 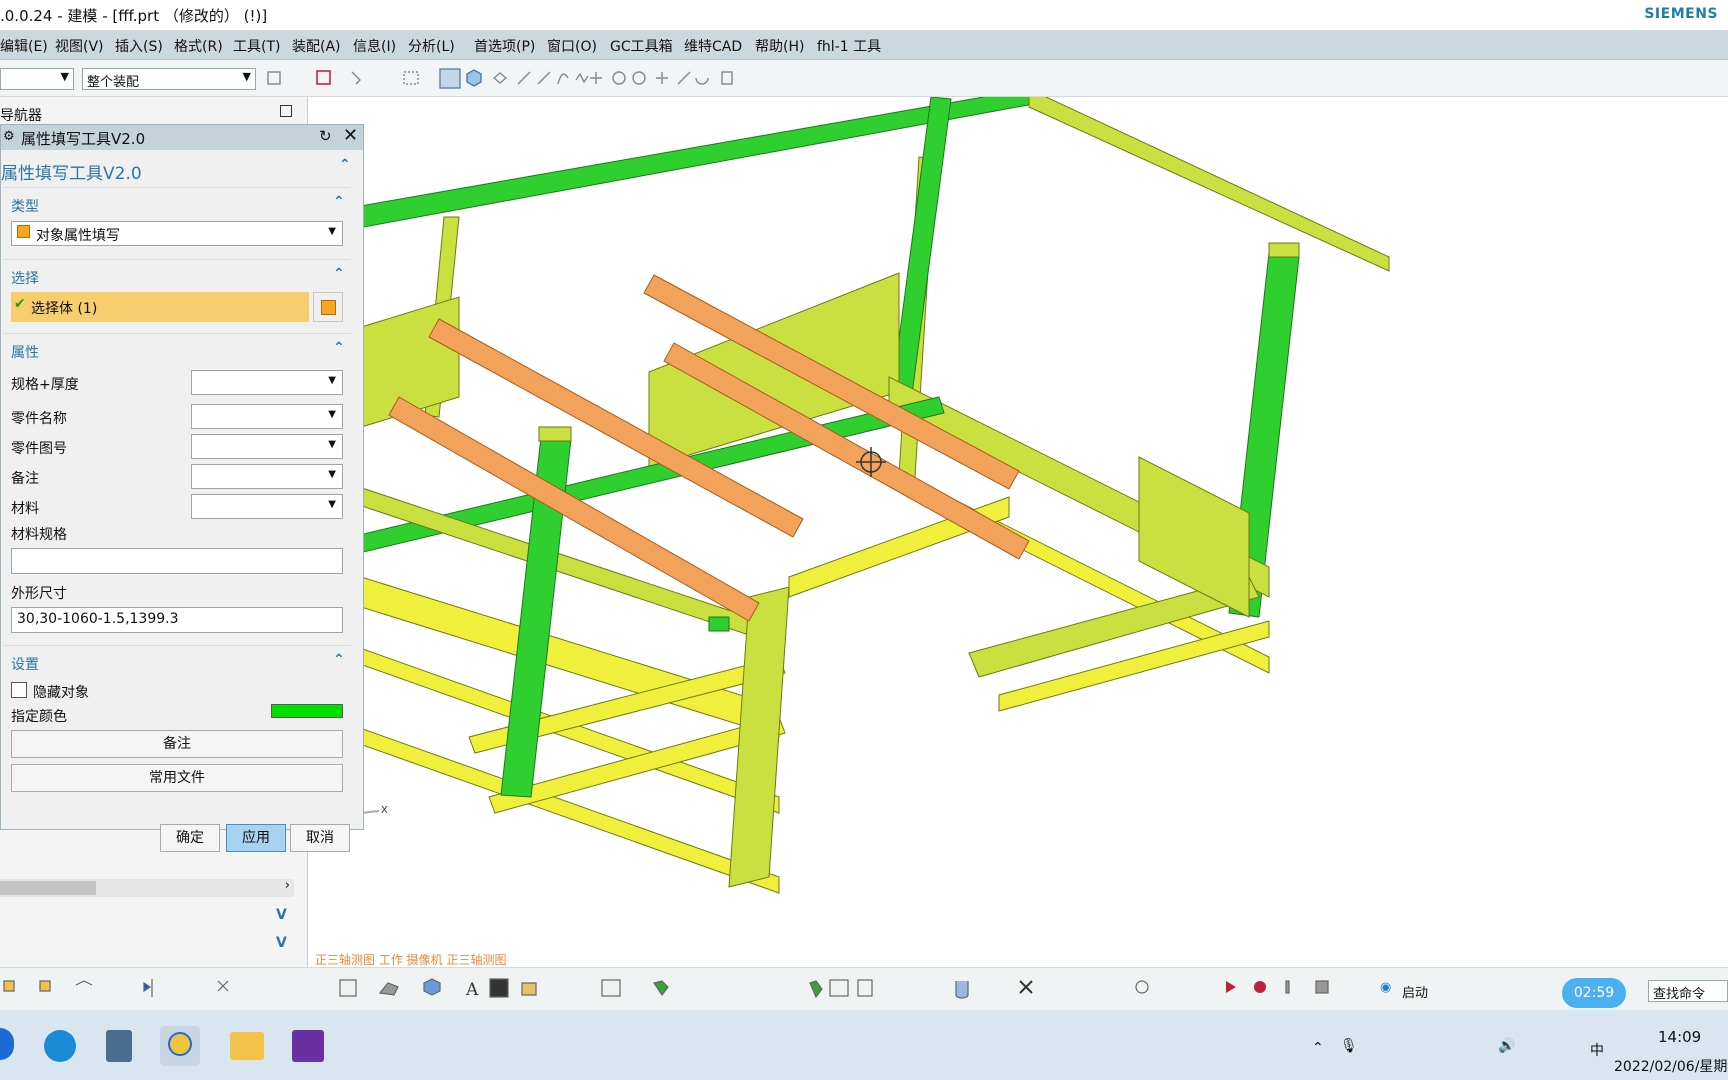 What do you see at coordinates (1260, 987) in the screenshot?
I see `record-icon` at bounding box center [1260, 987].